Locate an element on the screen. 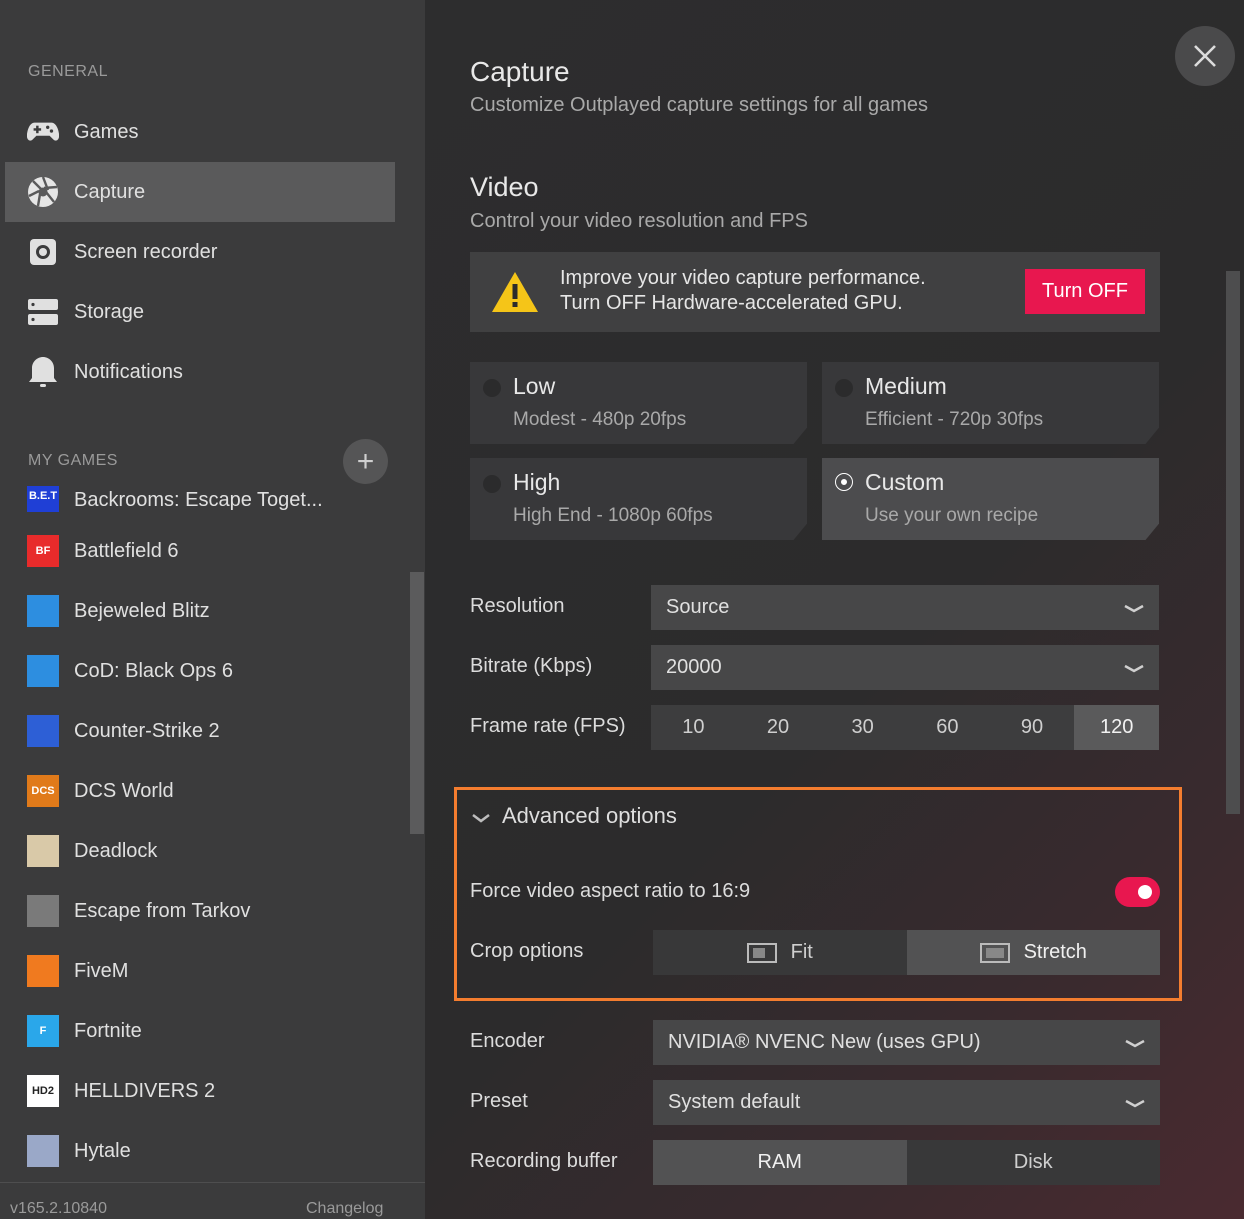 This screenshot has width=1244, height=1219. changelog-link: Changelog is located at coordinates (344, 1209).